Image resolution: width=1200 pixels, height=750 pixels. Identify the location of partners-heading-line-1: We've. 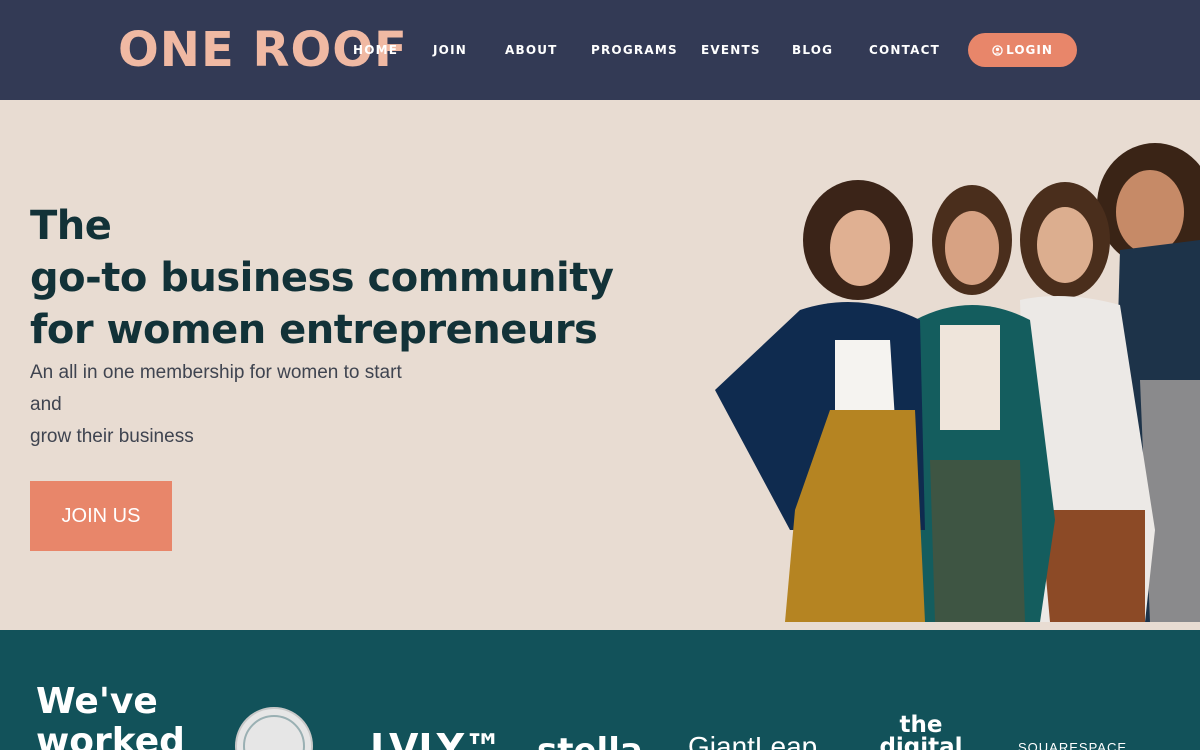
(97, 701).